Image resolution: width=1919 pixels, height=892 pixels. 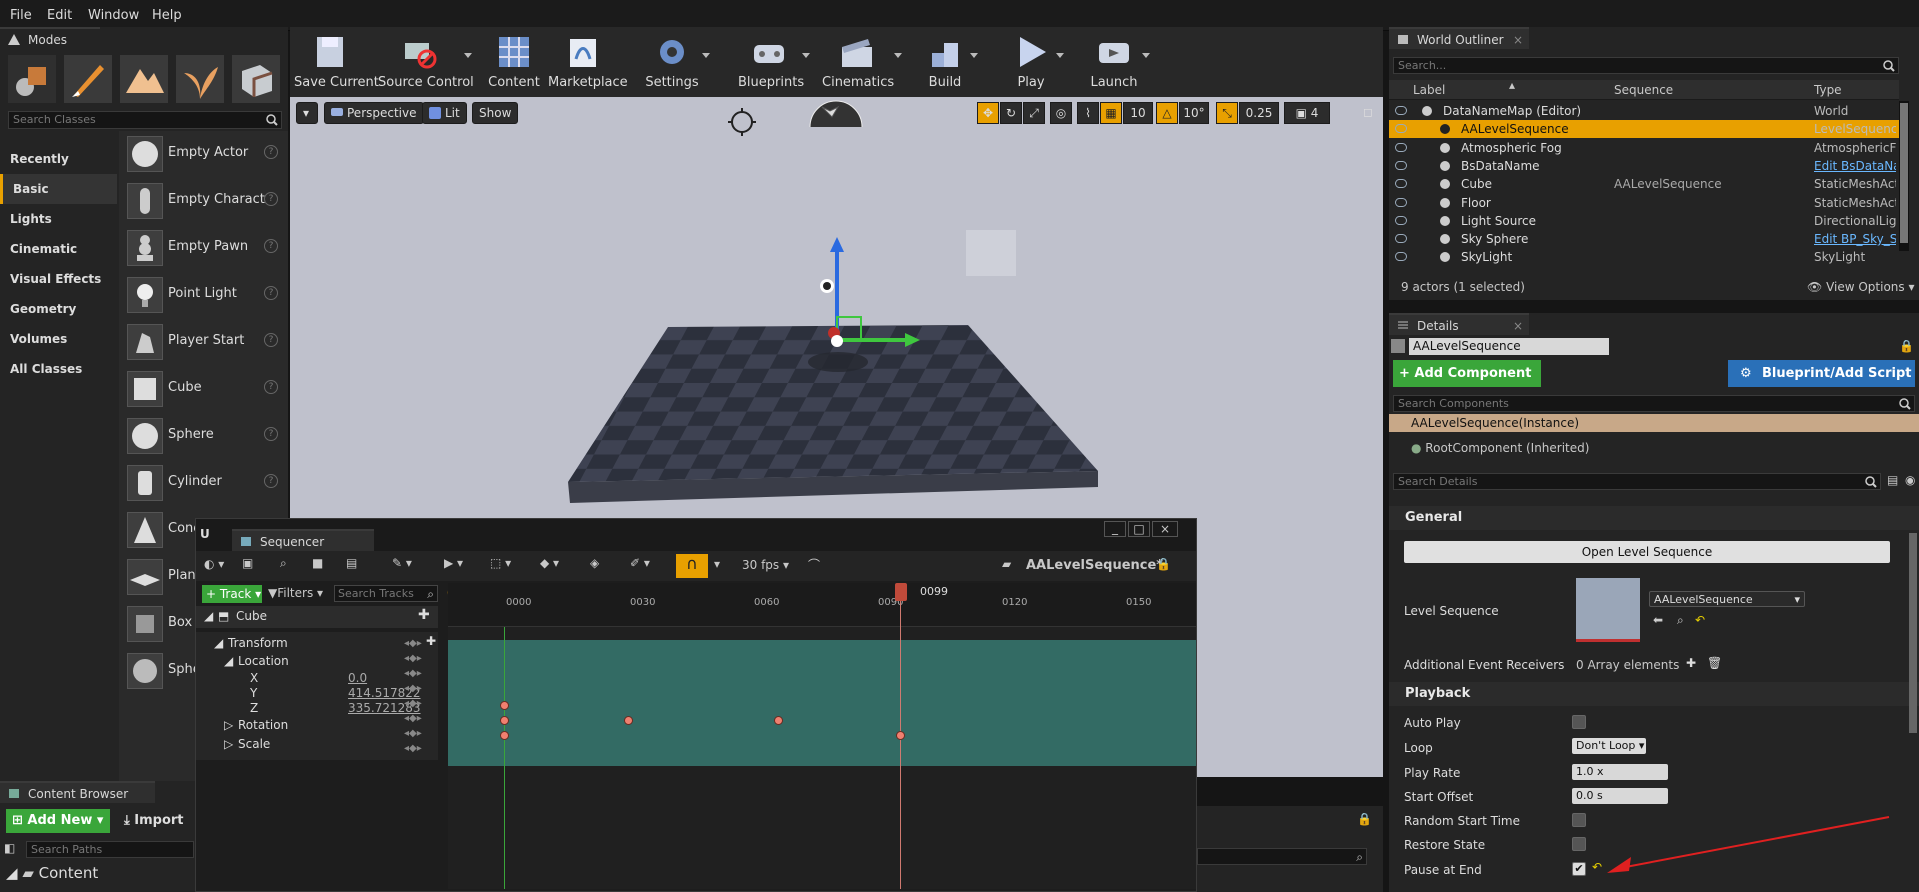 I want to click on timeline-area: 0000 0030 0060 0090 0120 0150 0099, so click(x=822, y=736).